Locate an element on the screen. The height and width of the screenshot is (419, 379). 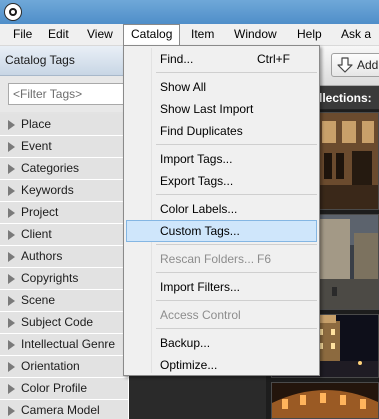
menu-ask: Ask a is located at coordinates (356, 35).